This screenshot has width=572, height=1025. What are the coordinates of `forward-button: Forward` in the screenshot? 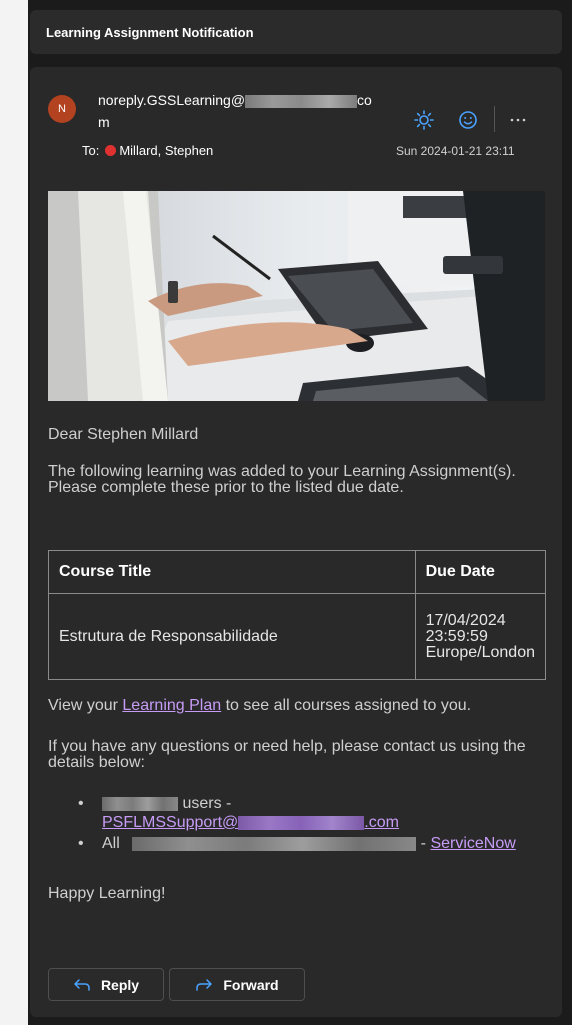 It's located at (237, 984).